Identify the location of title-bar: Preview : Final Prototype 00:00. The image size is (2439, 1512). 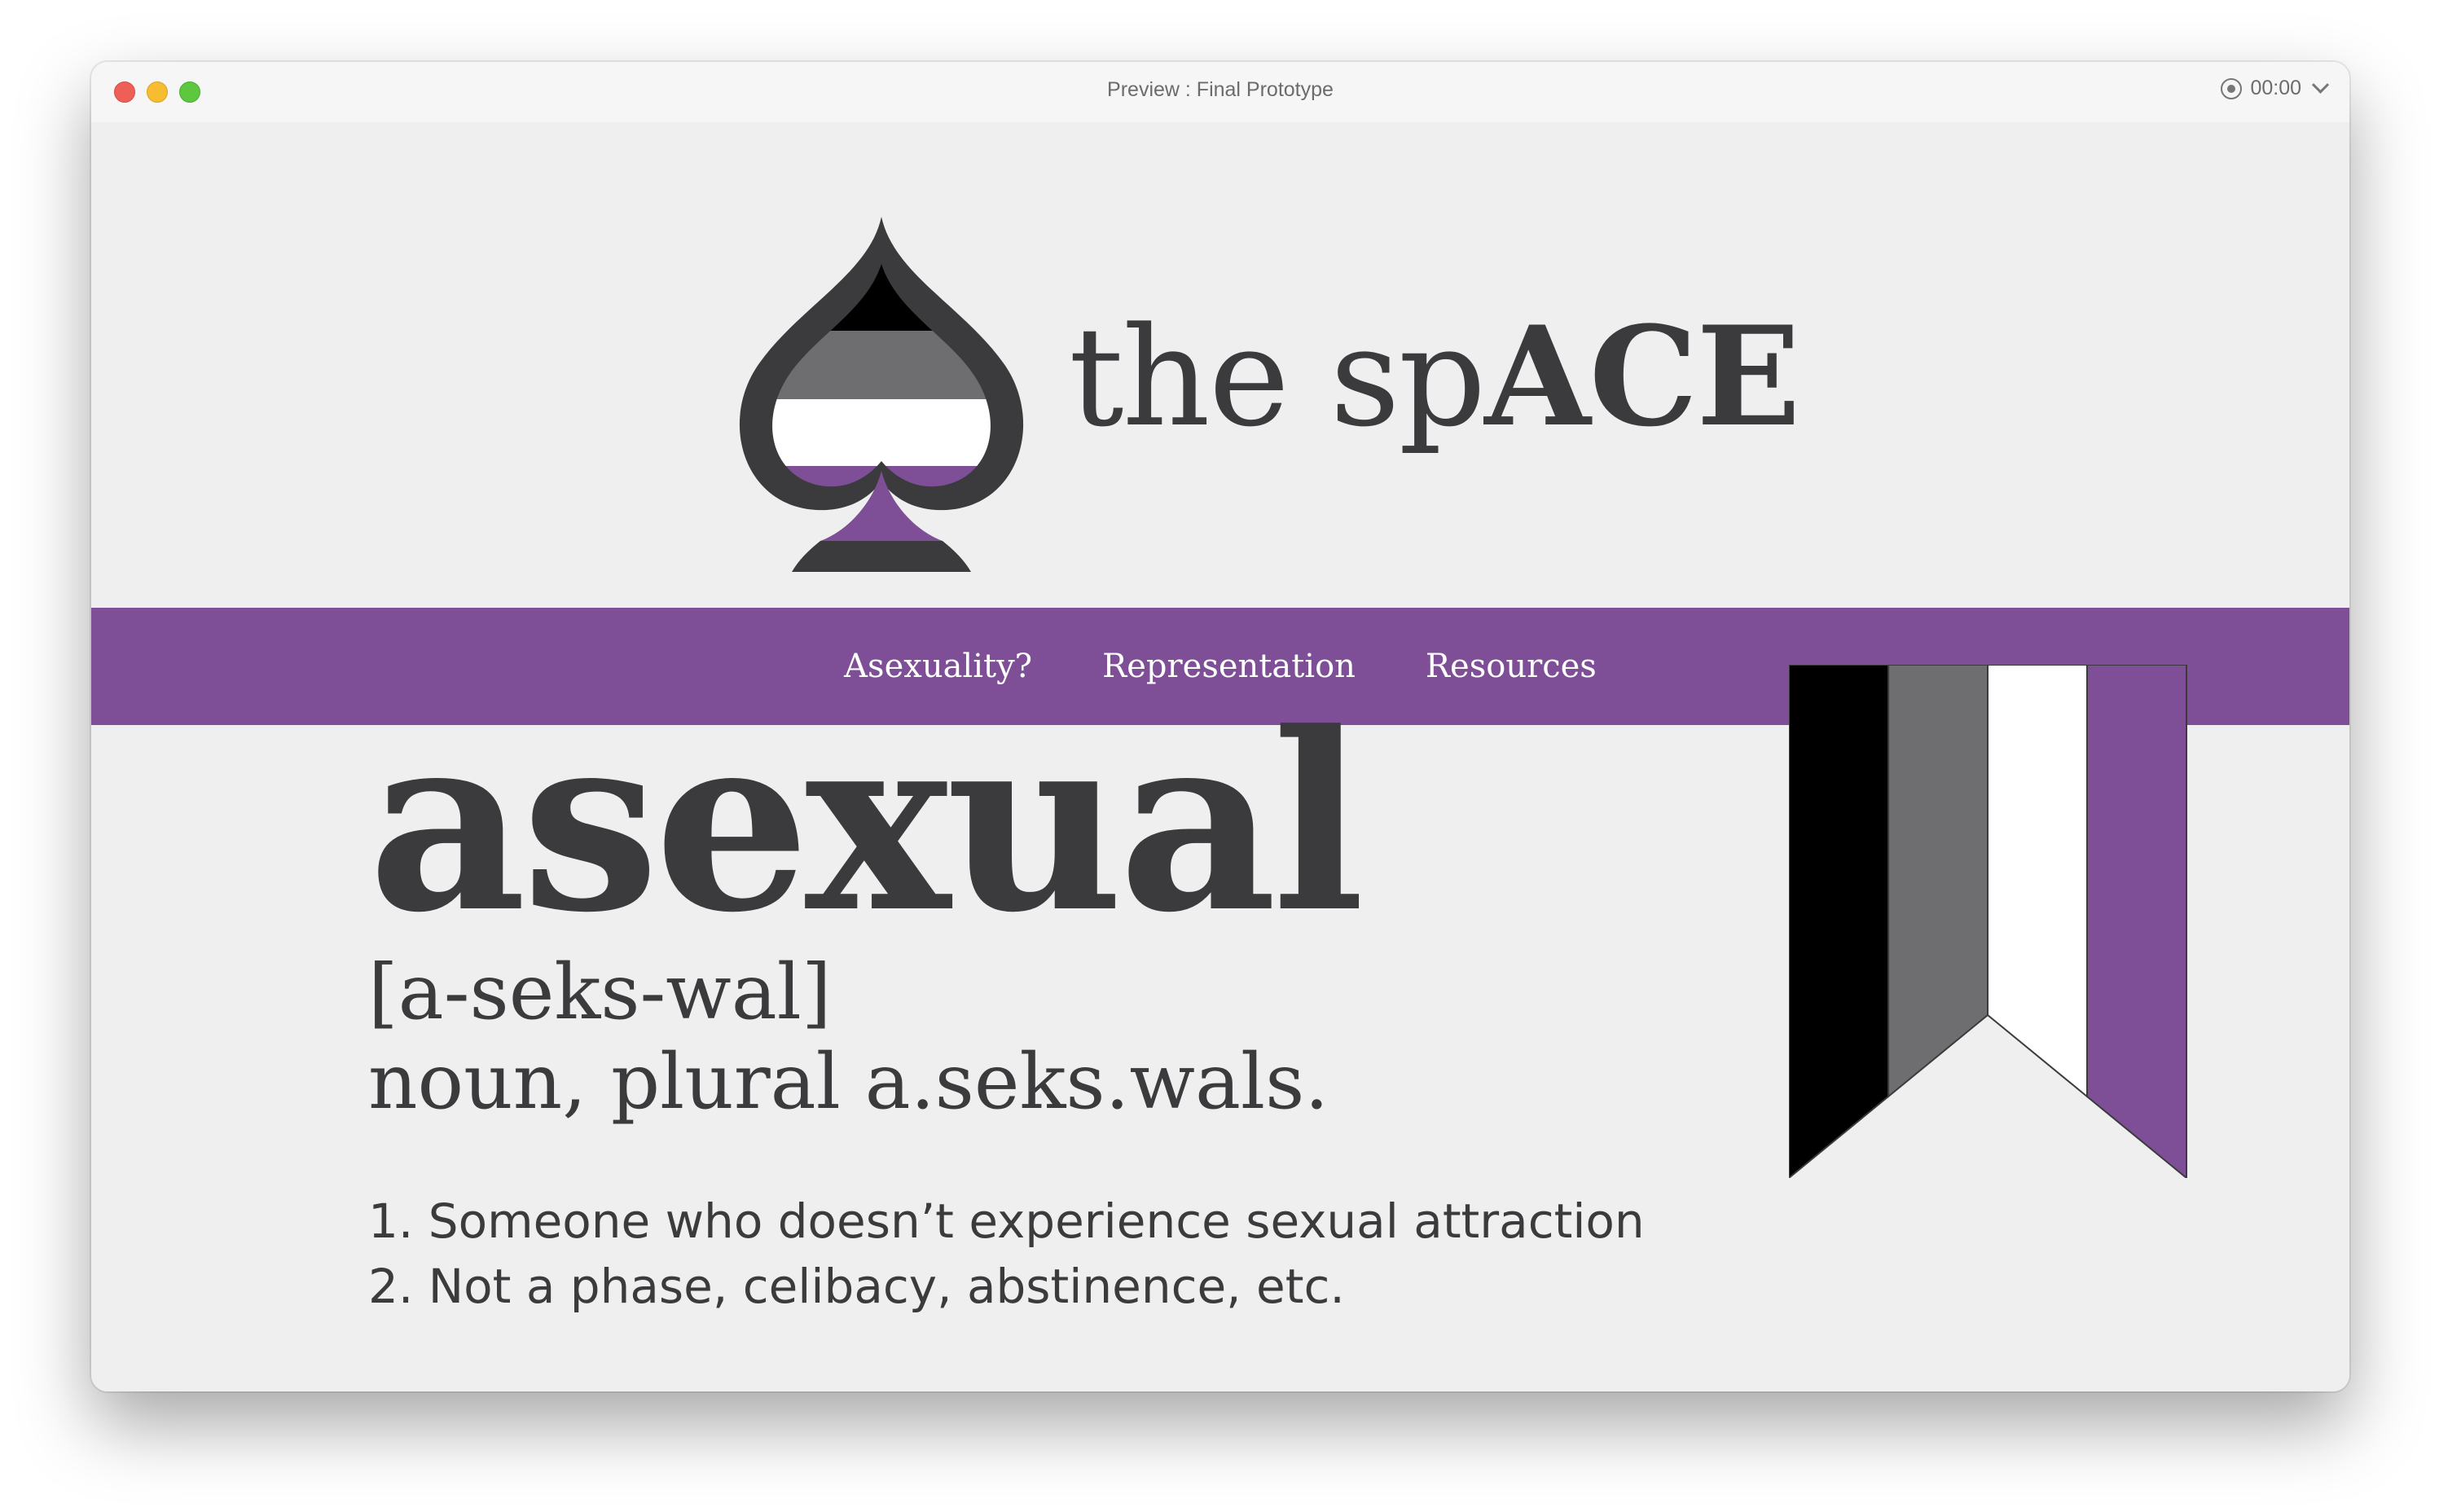
(1220, 92).